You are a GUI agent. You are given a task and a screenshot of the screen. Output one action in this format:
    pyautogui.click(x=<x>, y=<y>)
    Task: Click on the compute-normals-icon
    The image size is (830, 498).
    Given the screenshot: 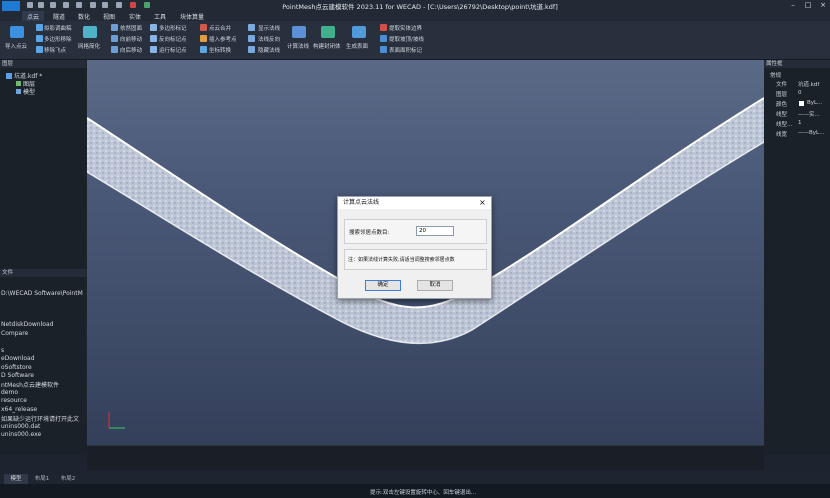 What is the action you would take?
    pyautogui.click(x=299, y=32)
    